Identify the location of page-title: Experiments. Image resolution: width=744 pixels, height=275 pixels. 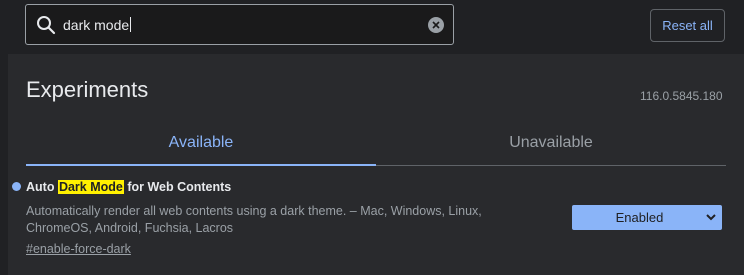
(87, 89).